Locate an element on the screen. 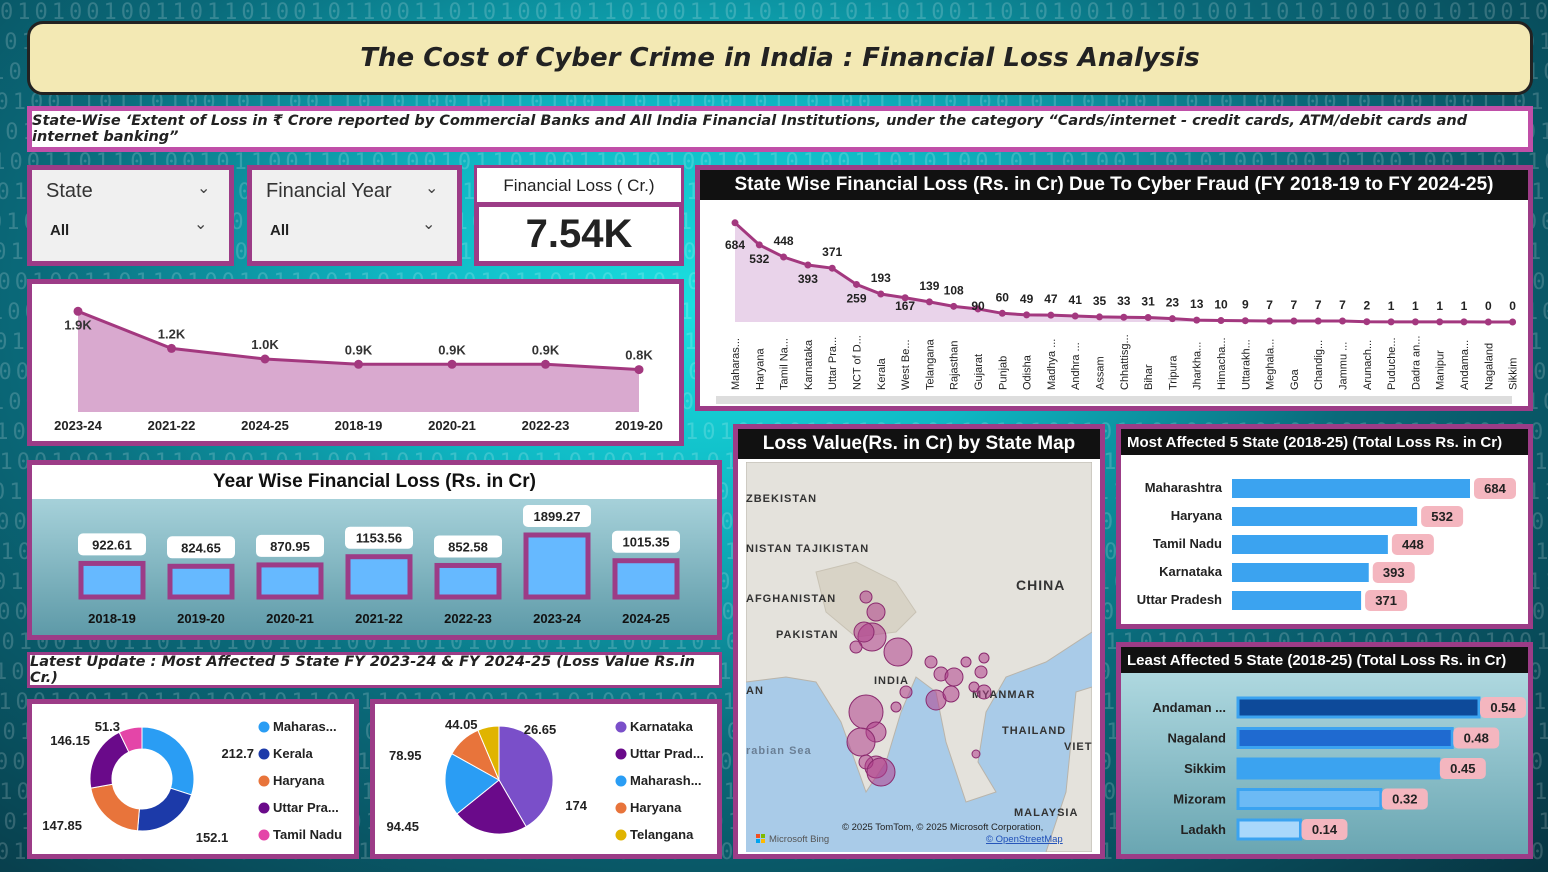  map-region-label: MALAYSIA is located at coordinates (1046, 813).